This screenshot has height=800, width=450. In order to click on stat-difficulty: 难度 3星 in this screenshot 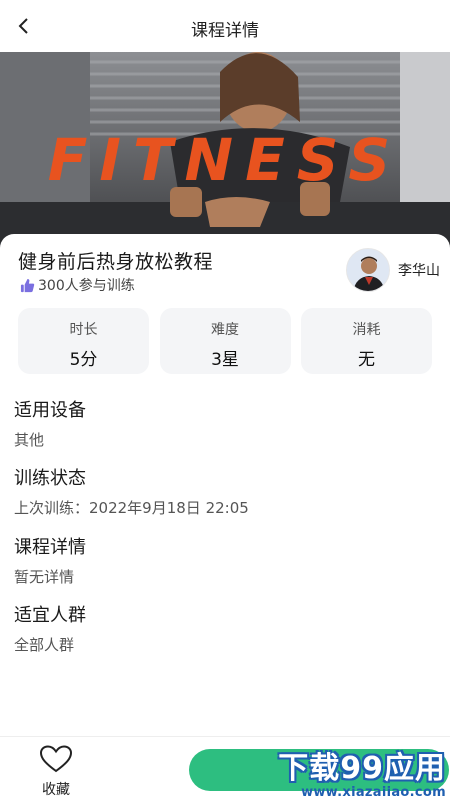, I will do `click(225, 341)`.